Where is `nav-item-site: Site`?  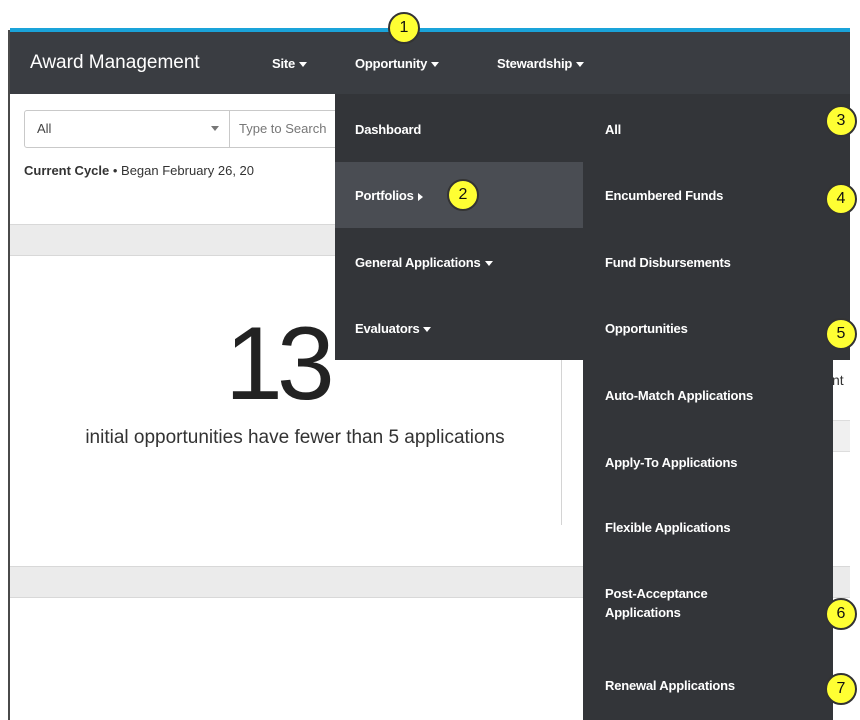
nav-item-site: Site is located at coordinates (290, 63).